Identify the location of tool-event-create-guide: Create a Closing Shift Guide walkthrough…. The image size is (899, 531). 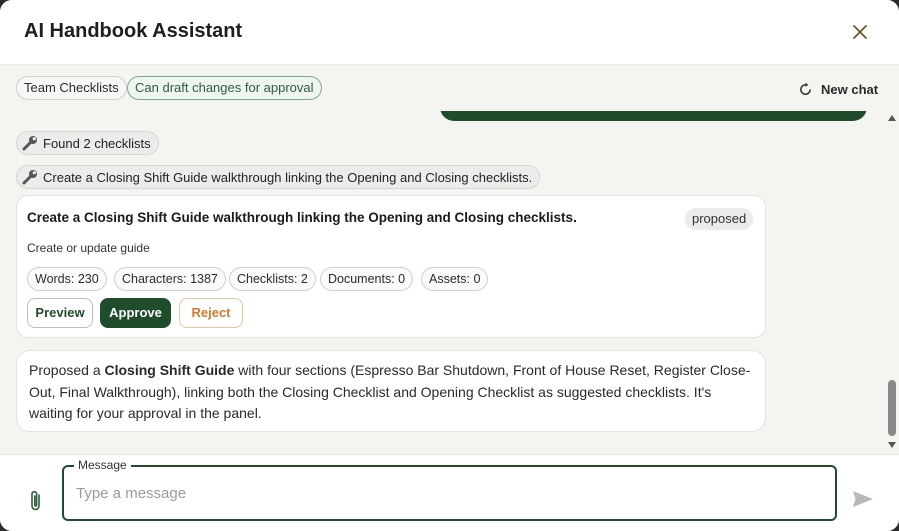
(278, 177).